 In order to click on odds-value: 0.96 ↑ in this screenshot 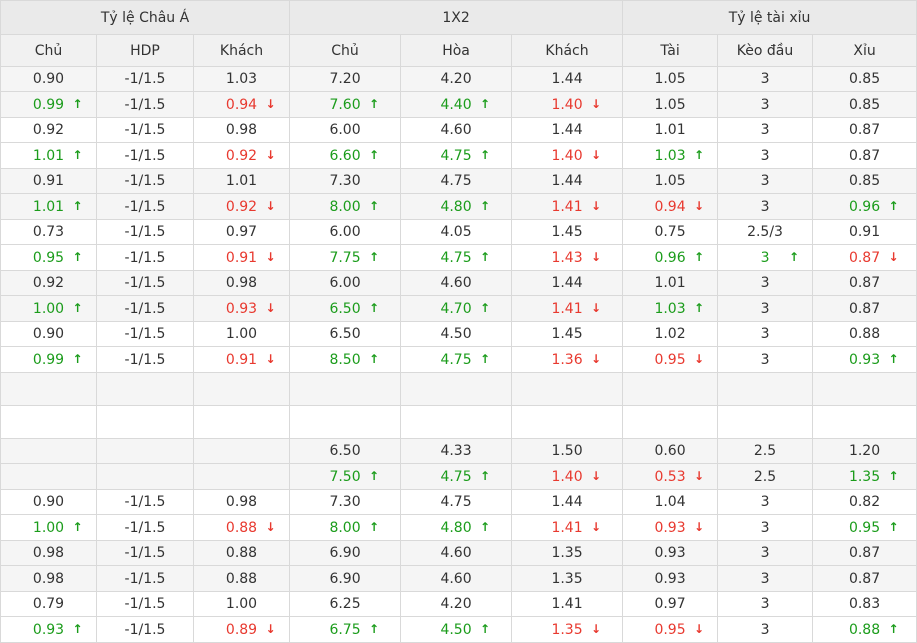, I will do `click(673, 258)`.